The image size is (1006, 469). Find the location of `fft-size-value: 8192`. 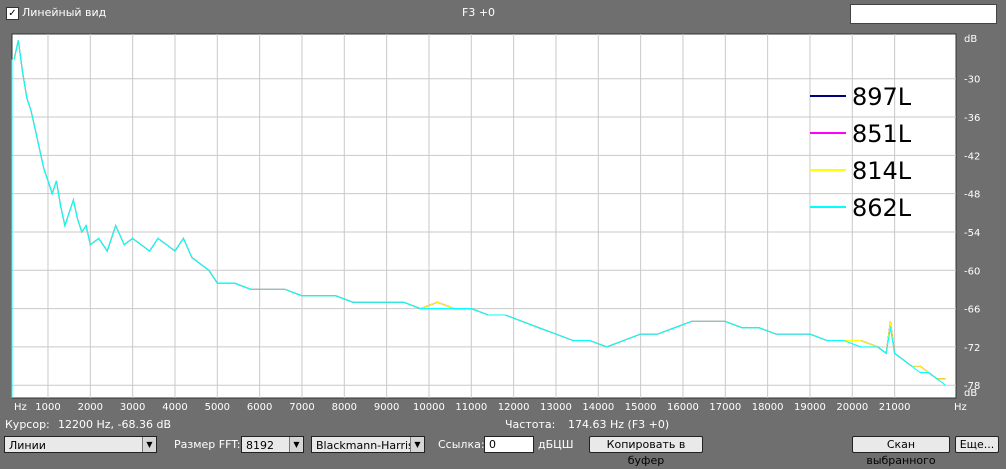

fft-size-value: 8192 is located at coordinates (260, 445).